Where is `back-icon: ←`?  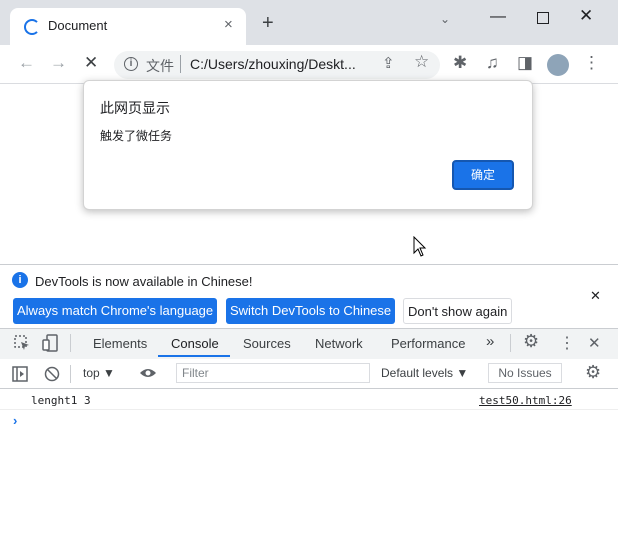
back-icon: ← is located at coordinates (26, 63).